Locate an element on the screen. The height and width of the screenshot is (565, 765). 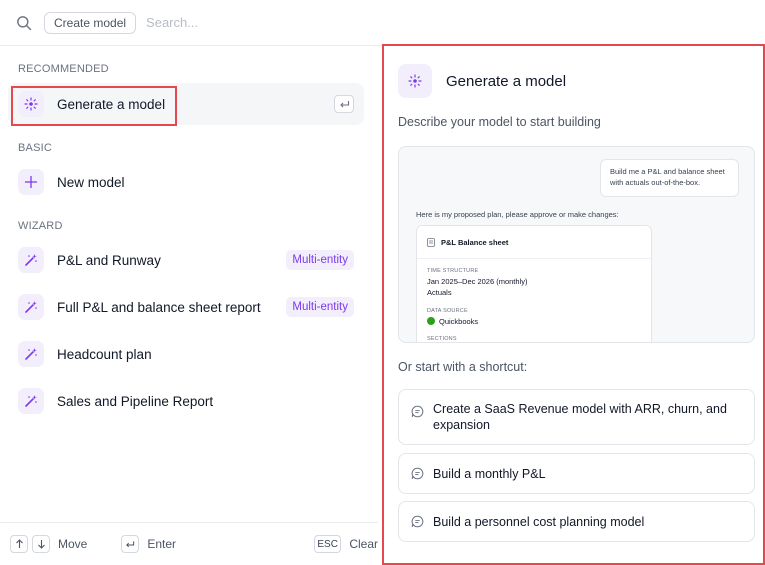
quickbooks-logo-icon is located at coordinates (431, 321).